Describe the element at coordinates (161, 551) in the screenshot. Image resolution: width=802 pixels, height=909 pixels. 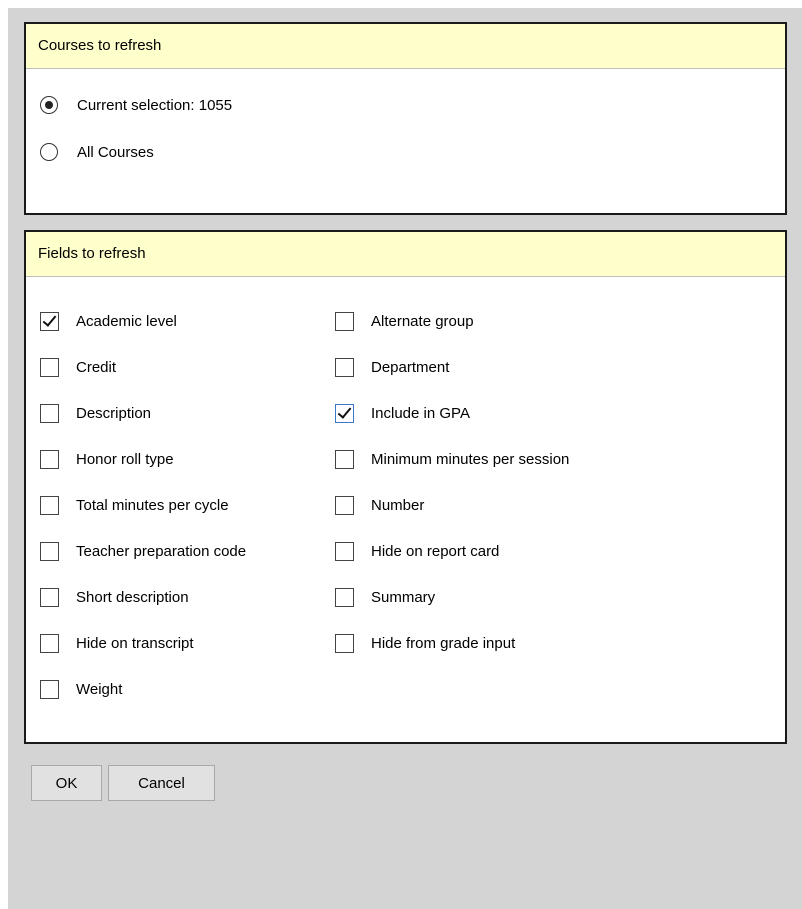
I see `checkbox-label: Teacher preparation code` at that location.